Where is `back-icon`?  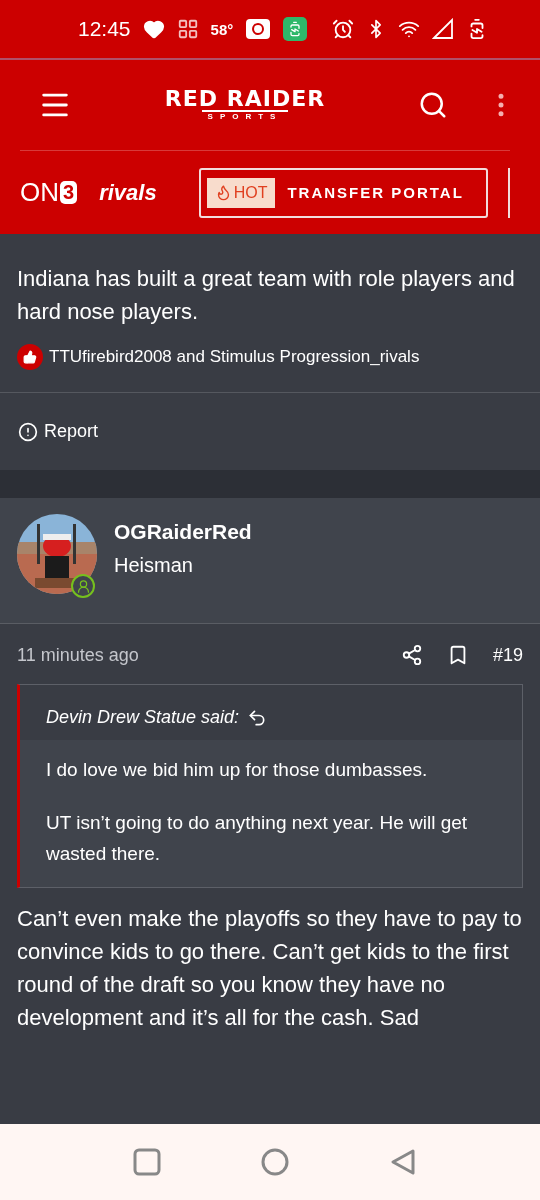
back-icon is located at coordinates (403, 1162).